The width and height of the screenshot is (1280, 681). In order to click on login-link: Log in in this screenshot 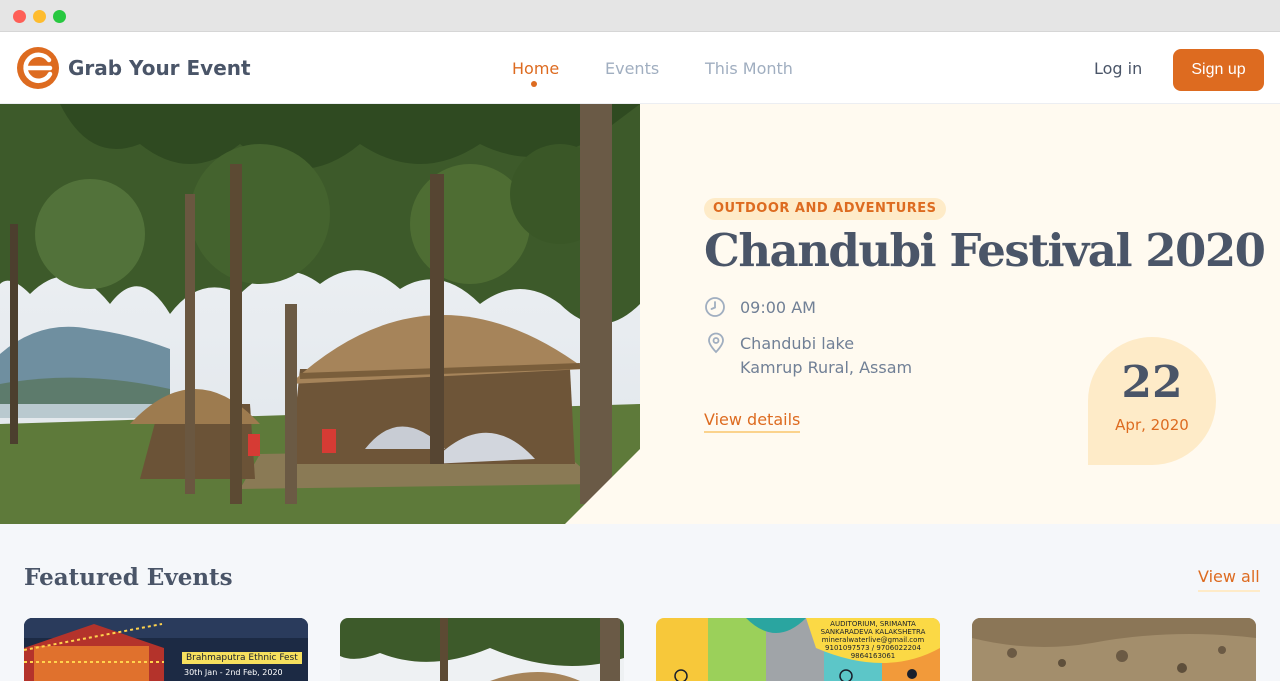, I will do `click(1118, 68)`.